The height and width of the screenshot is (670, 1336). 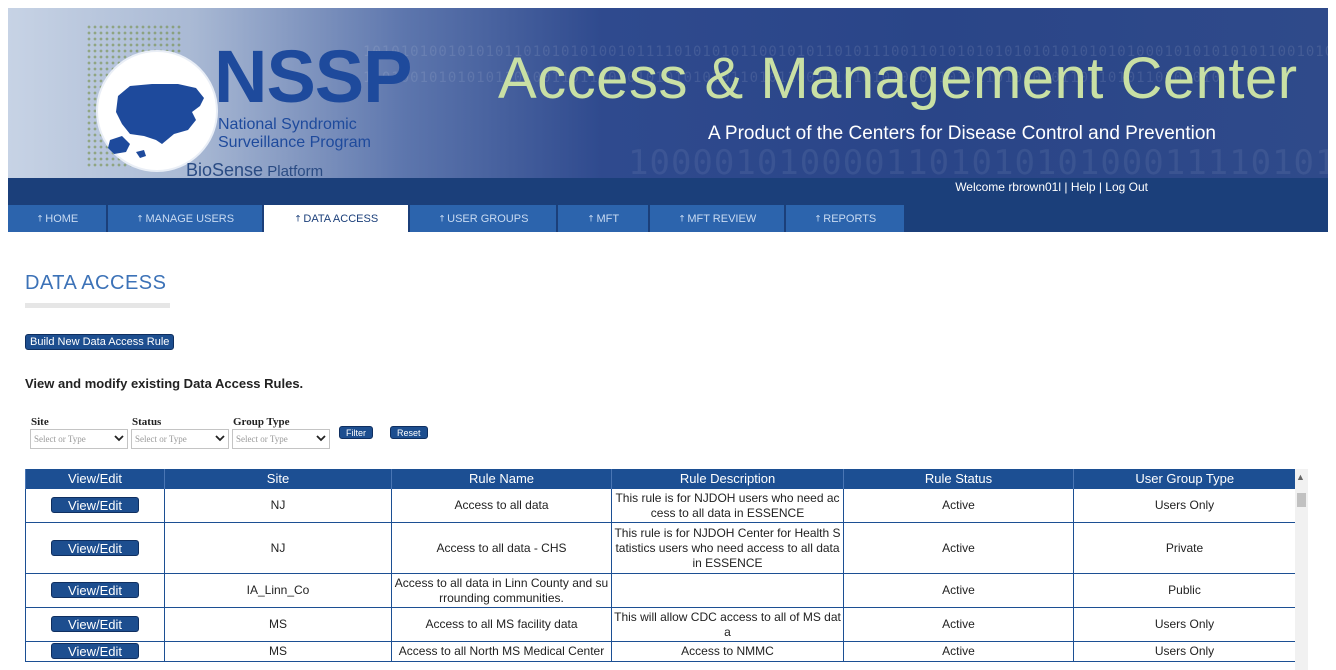 What do you see at coordinates (60, 439) in the screenshot?
I see `site-select-placeholder: Select or Type` at bounding box center [60, 439].